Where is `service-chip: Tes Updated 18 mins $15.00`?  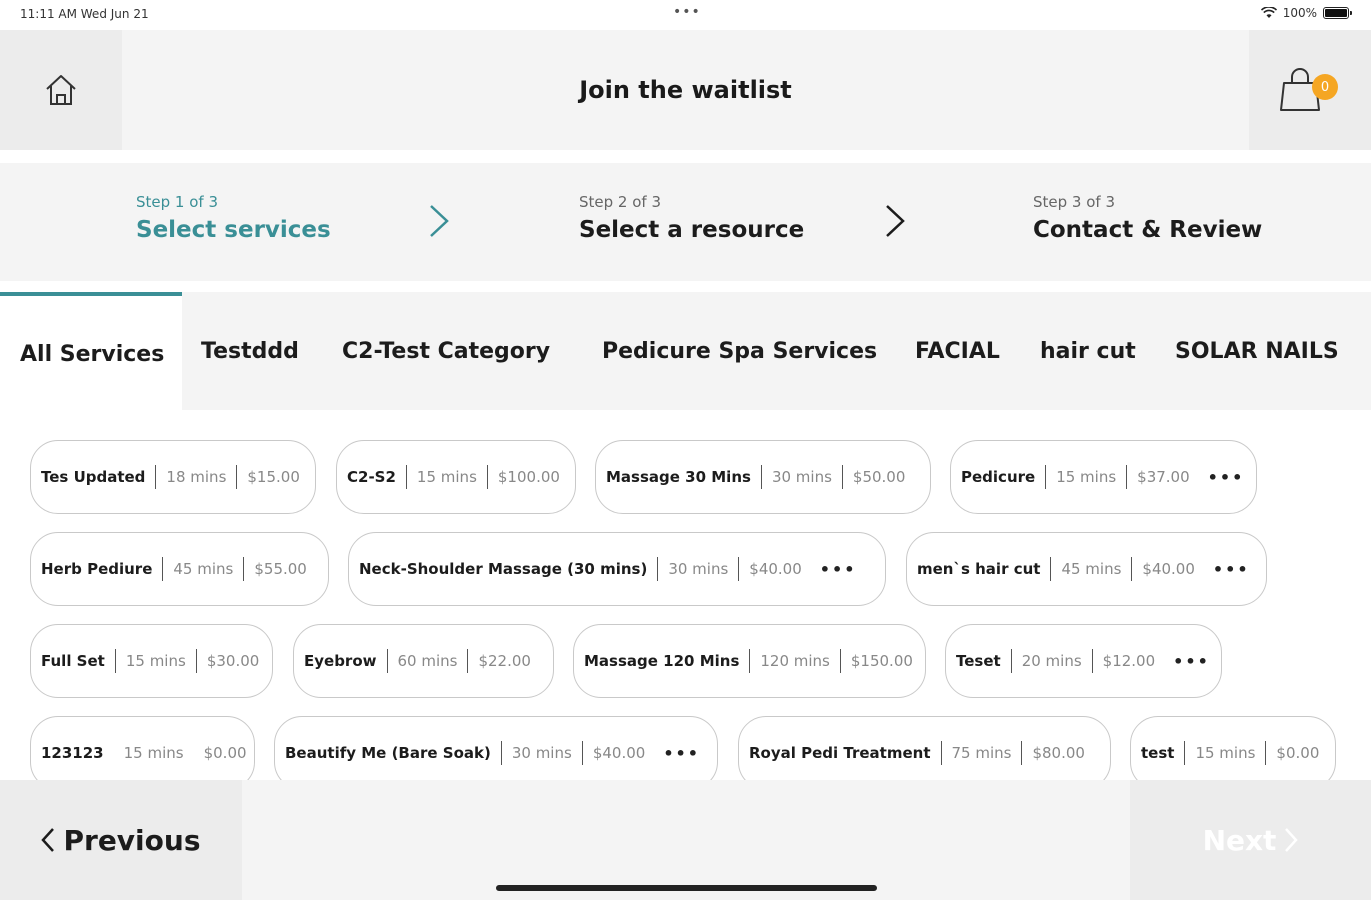
service-chip: Tes Updated 18 mins $15.00 is located at coordinates (173, 477).